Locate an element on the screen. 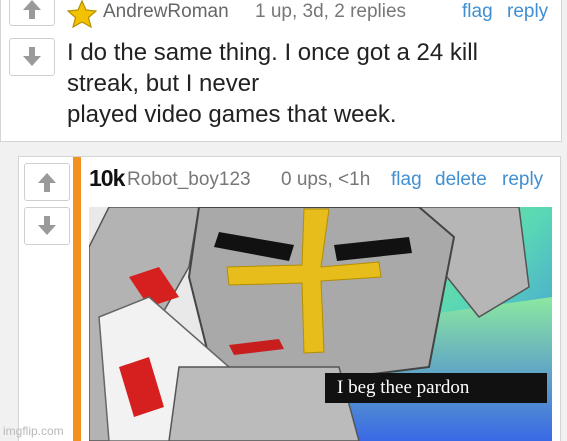  delete-link: delete is located at coordinates (461, 180).